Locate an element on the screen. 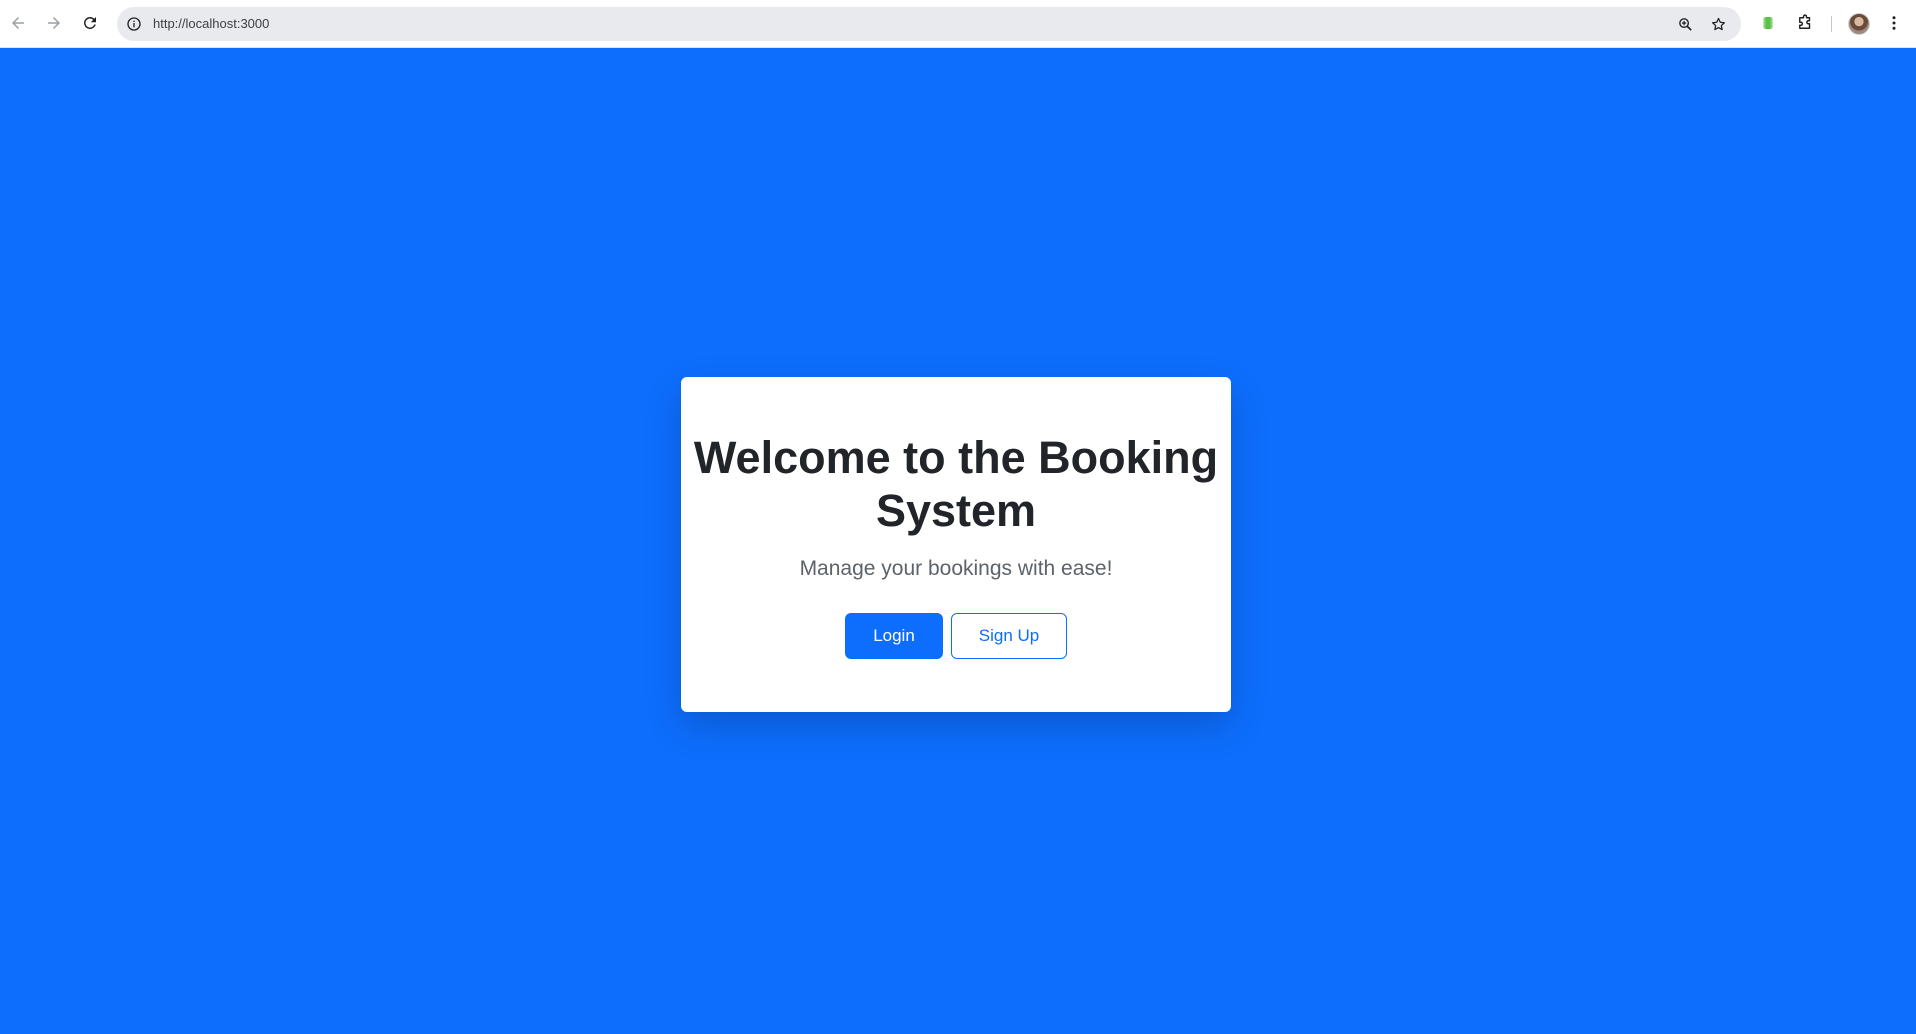  page-title: Welcome to the Booking System is located at coordinates (956, 484).